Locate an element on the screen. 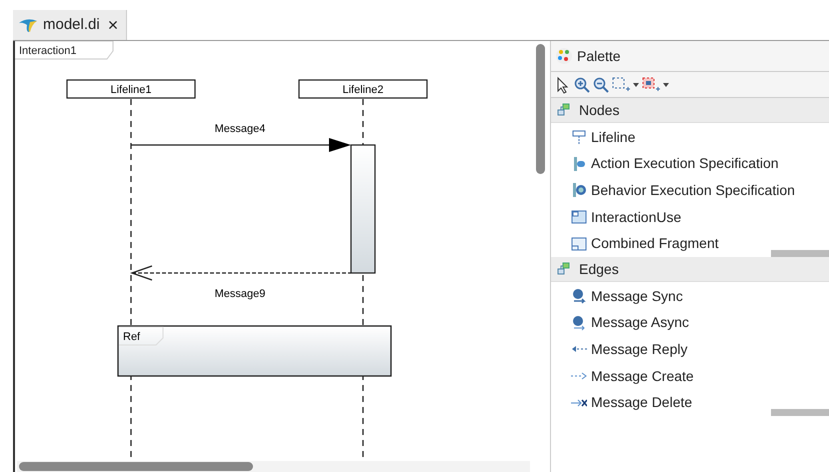 The height and width of the screenshot is (472, 829). lifeline-head: Lifeline1 is located at coordinates (131, 89).